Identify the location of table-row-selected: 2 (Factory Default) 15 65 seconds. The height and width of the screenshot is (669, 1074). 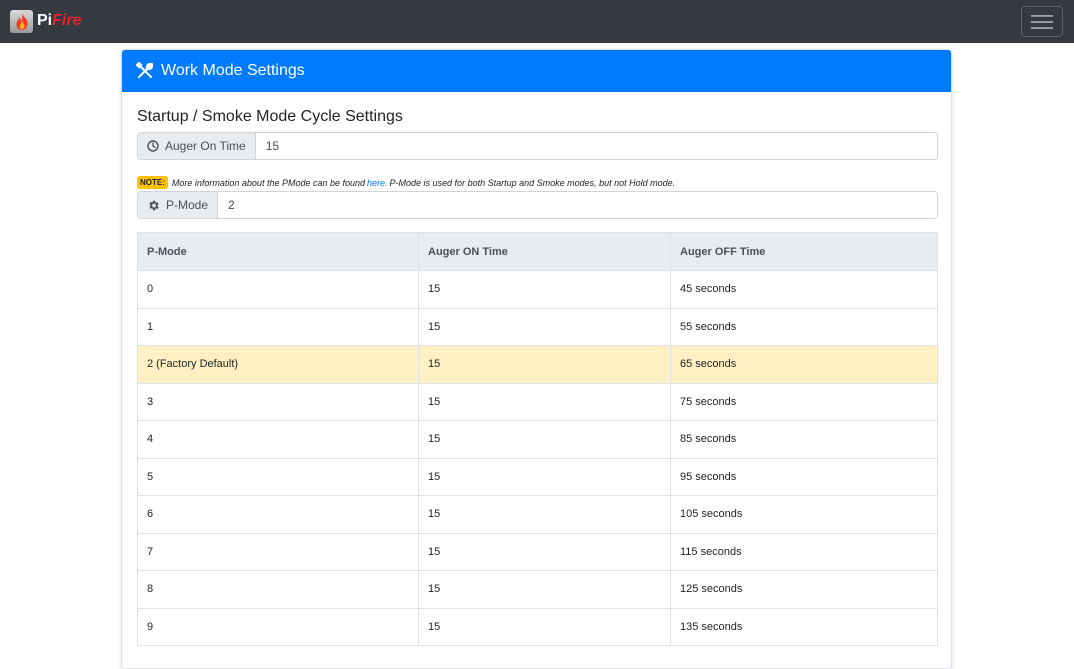
(537, 364).